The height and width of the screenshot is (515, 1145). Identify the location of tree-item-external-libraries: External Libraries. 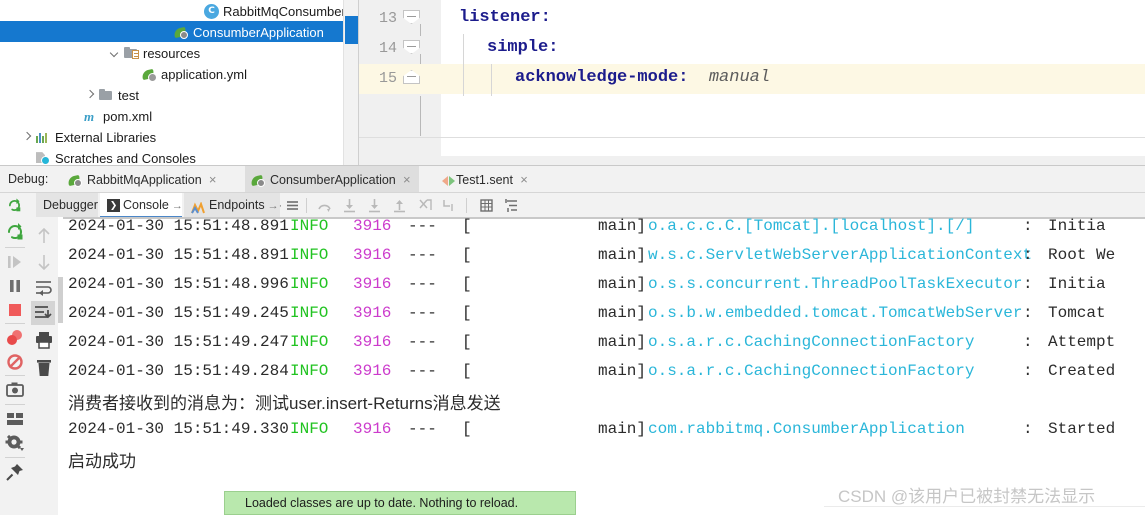
(171, 136).